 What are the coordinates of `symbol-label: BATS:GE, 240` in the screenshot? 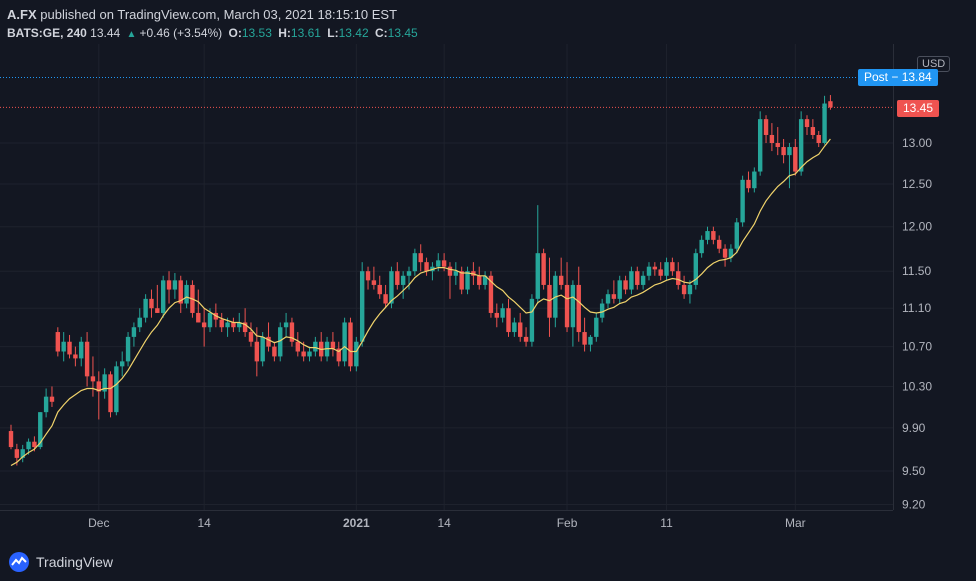 It's located at (47, 33).